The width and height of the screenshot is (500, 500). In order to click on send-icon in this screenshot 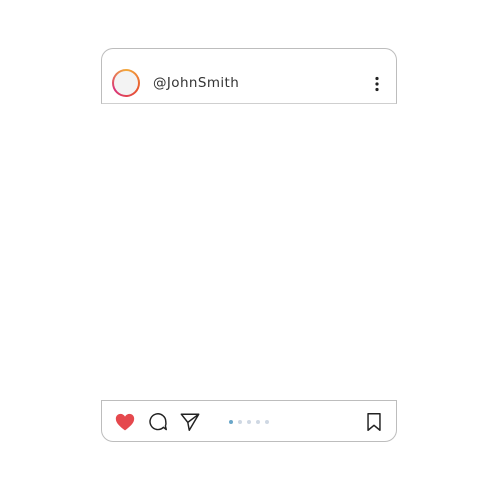, I will do `click(190, 422)`.